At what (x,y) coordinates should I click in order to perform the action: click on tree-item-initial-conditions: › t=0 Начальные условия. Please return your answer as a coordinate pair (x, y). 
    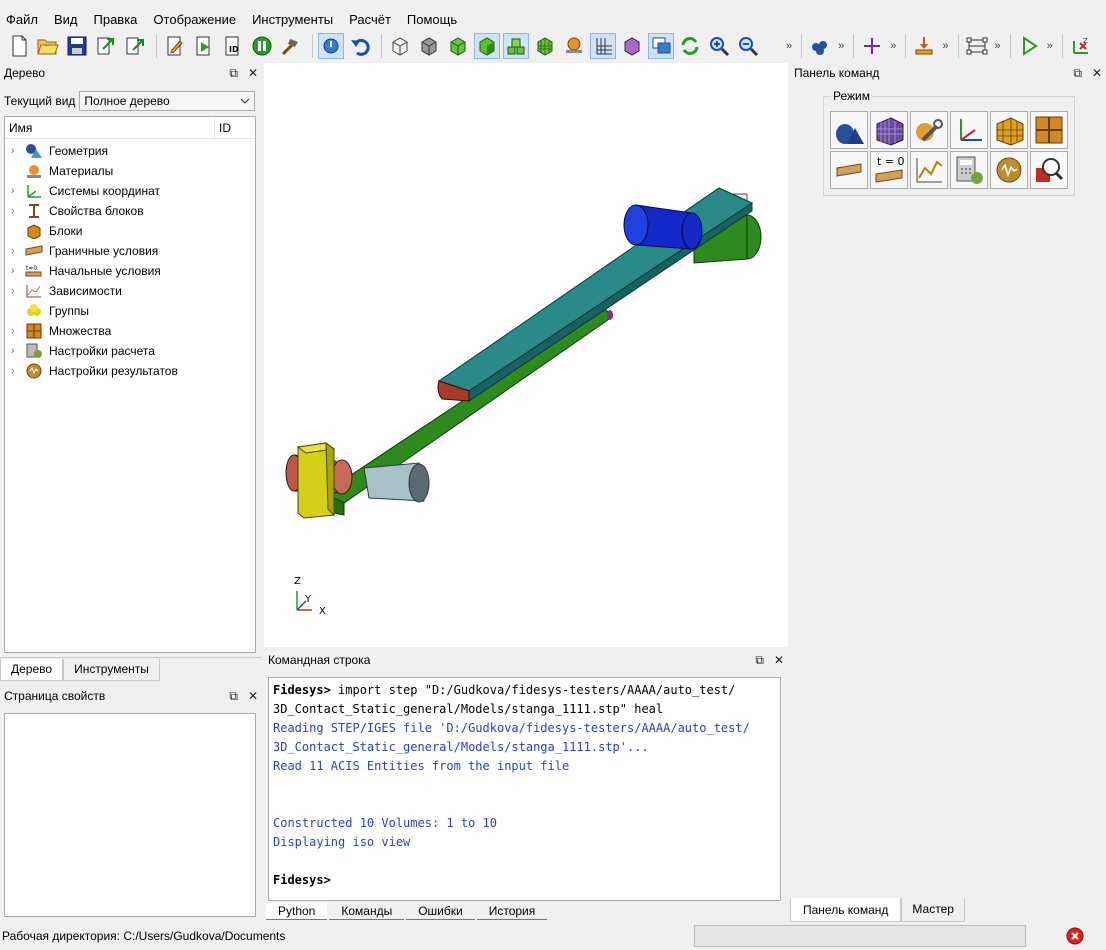
    Looking at the image, I should click on (130, 271).